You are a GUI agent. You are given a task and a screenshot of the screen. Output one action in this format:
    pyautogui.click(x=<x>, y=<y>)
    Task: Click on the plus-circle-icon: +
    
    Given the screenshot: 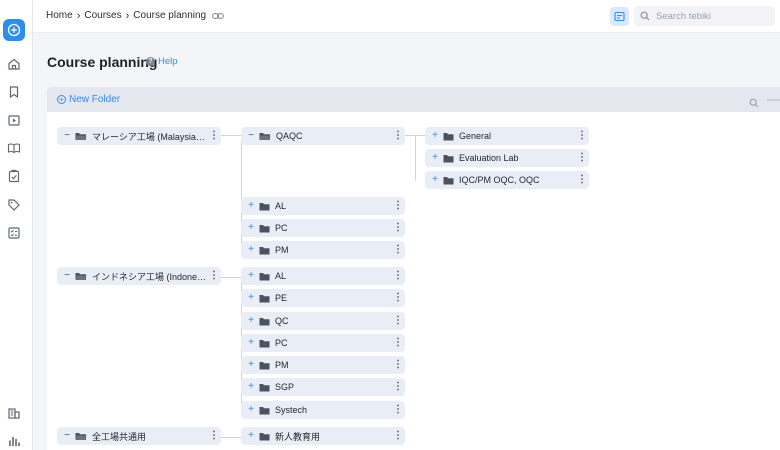 What is the action you would take?
    pyautogui.click(x=61, y=99)
    